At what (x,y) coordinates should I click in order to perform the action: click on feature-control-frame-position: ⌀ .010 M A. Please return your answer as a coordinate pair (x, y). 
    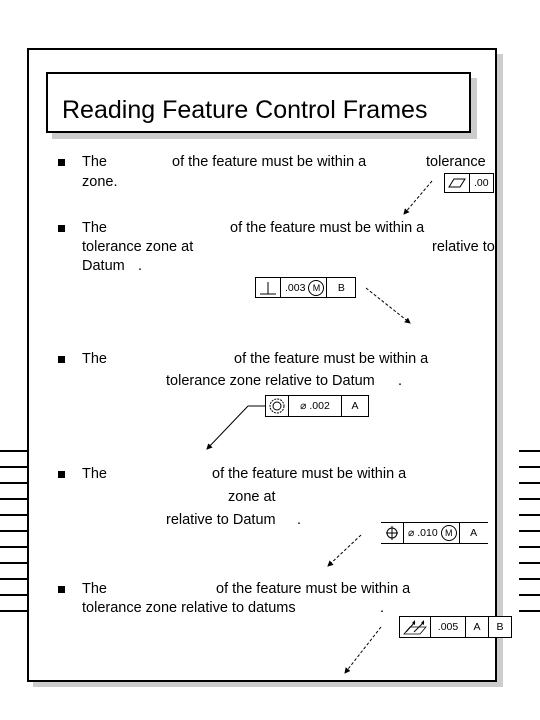
    Looking at the image, I should click on (434, 533).